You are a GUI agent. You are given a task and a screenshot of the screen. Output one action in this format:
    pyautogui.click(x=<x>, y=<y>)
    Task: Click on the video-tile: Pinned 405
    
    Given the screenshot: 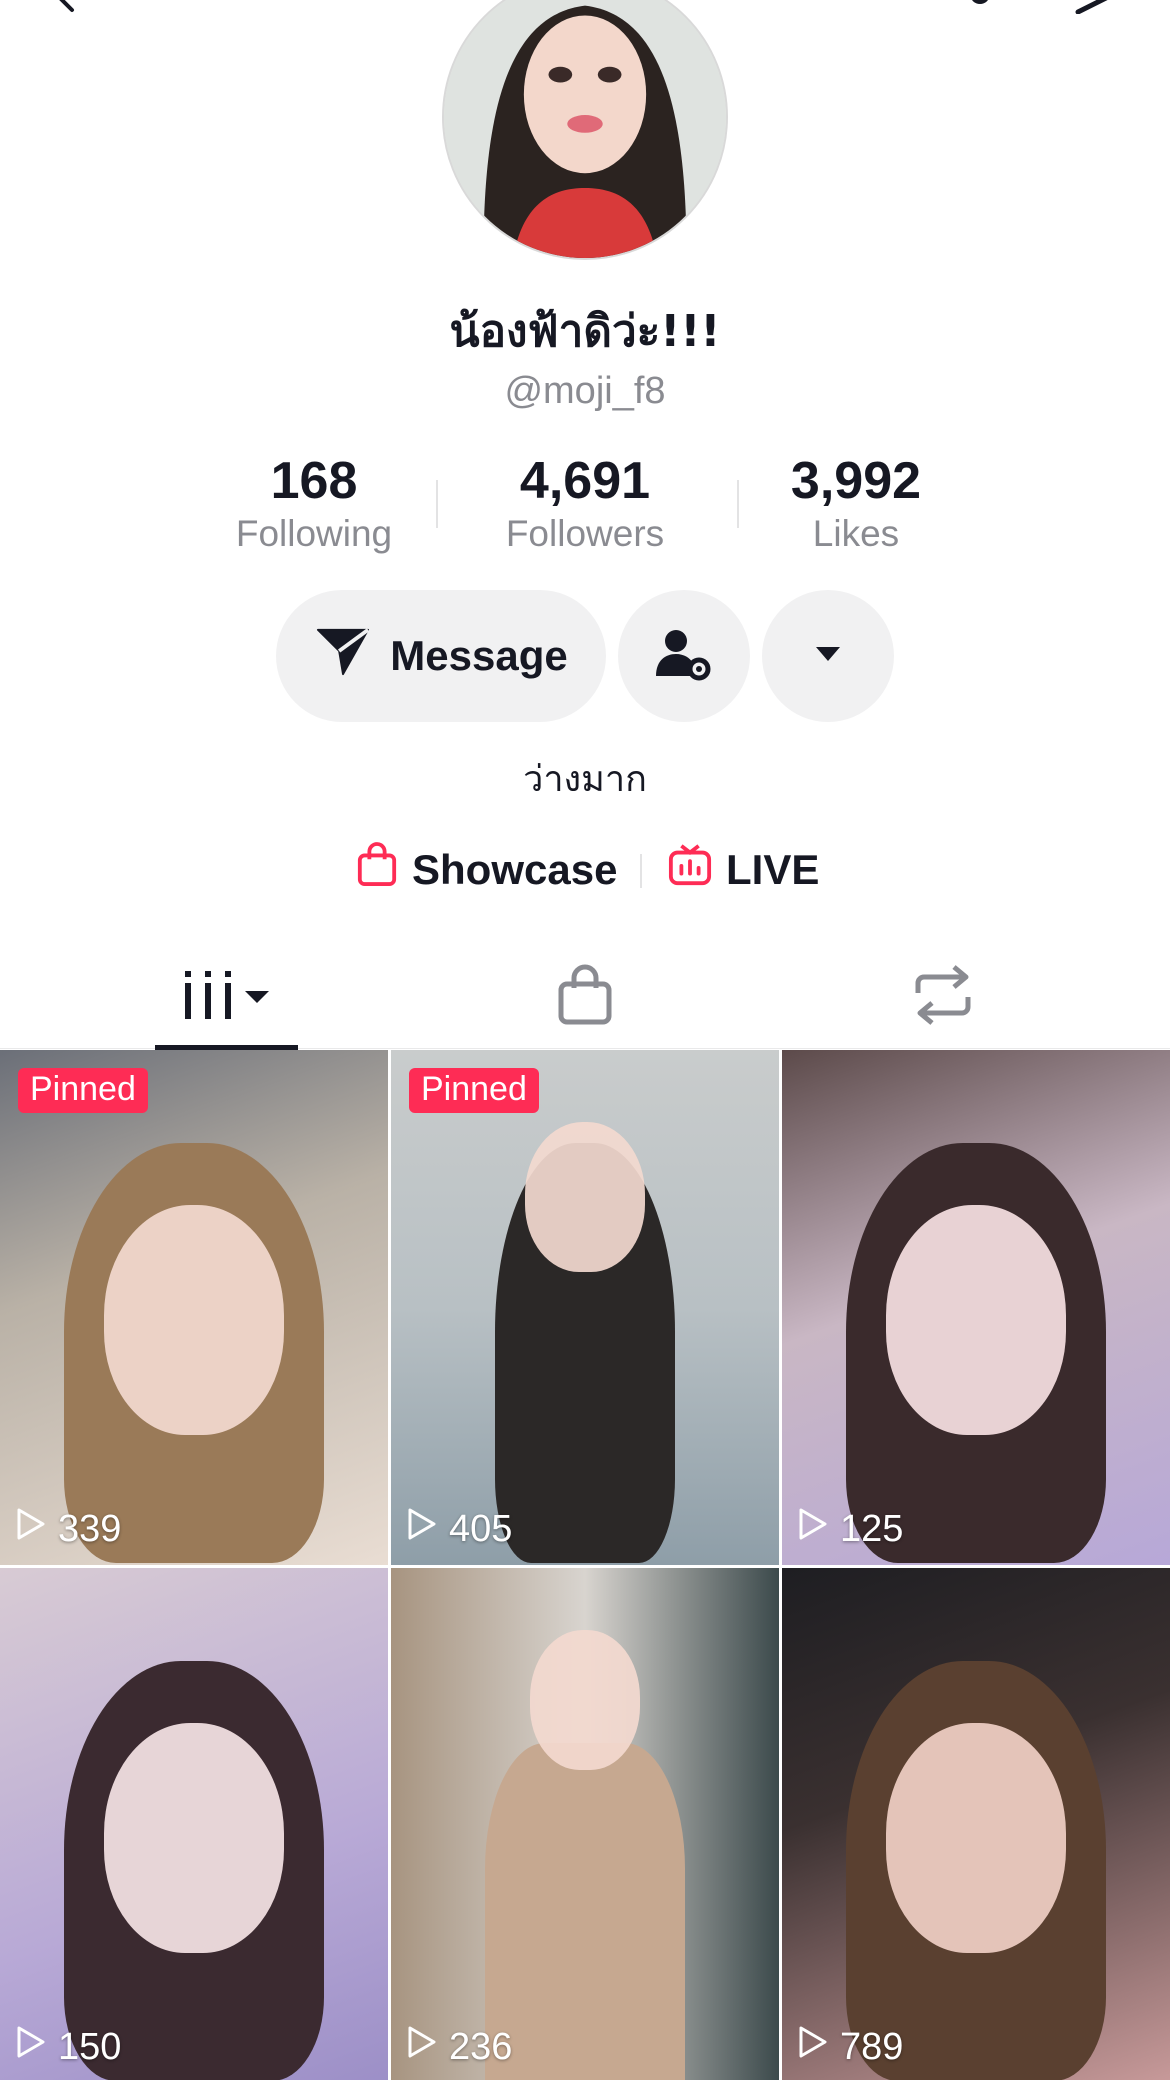 What is the action you would take?
    pyautogui.click(x=585, y=1307)
    